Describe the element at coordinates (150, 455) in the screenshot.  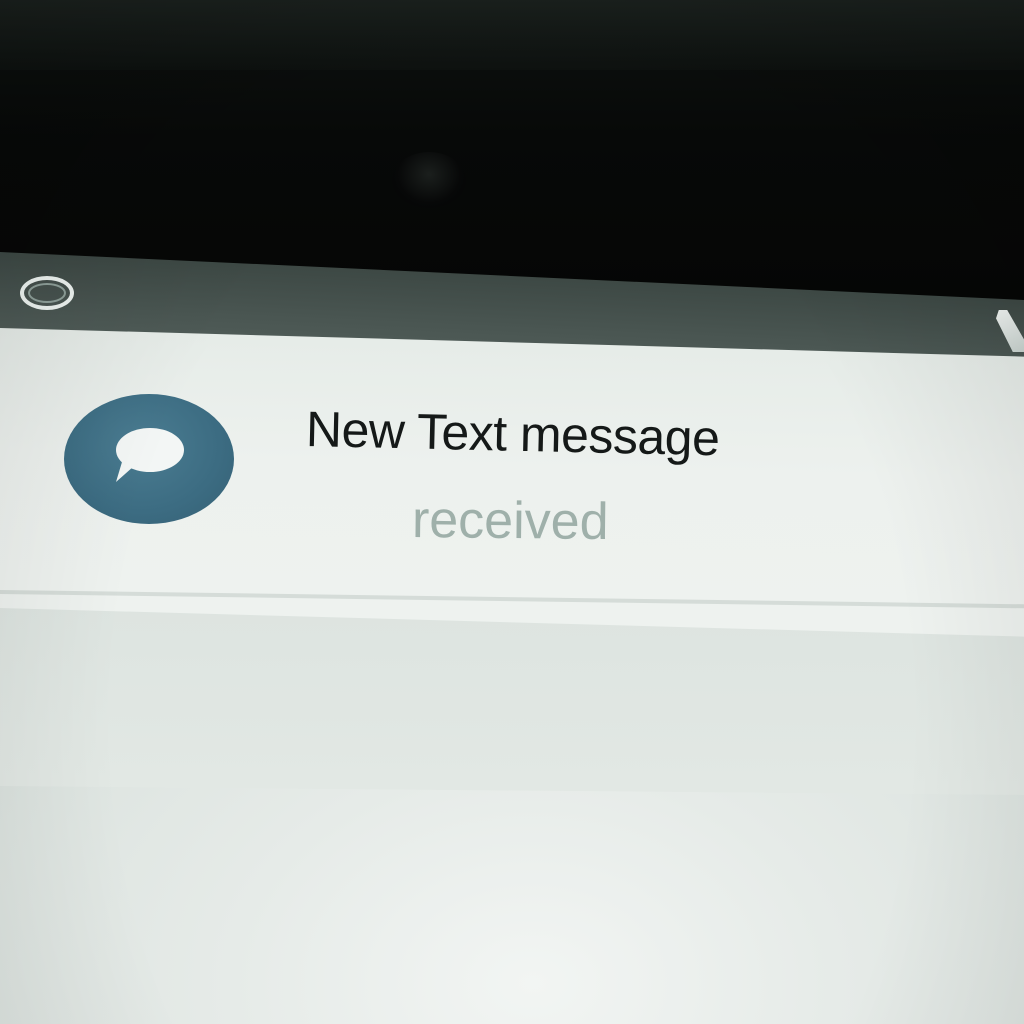
I see `chat-bubble-glyph` at that location.